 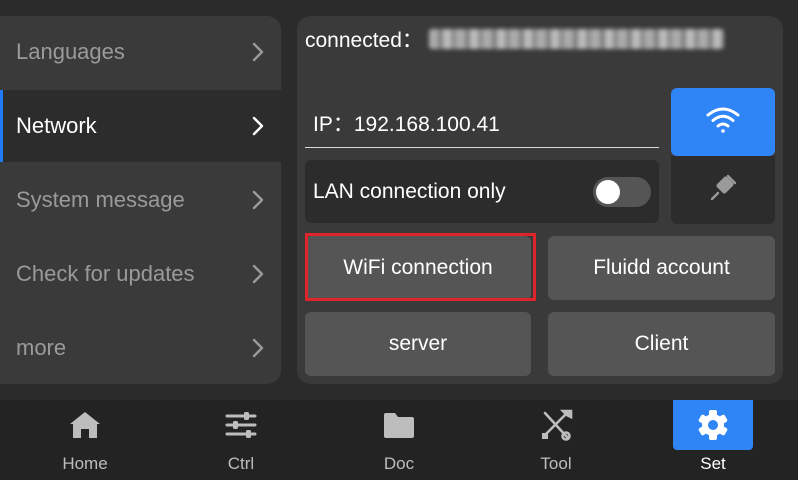 I want to click on wifi-connection-button: WiFi connection, so click(x=418, y=268).